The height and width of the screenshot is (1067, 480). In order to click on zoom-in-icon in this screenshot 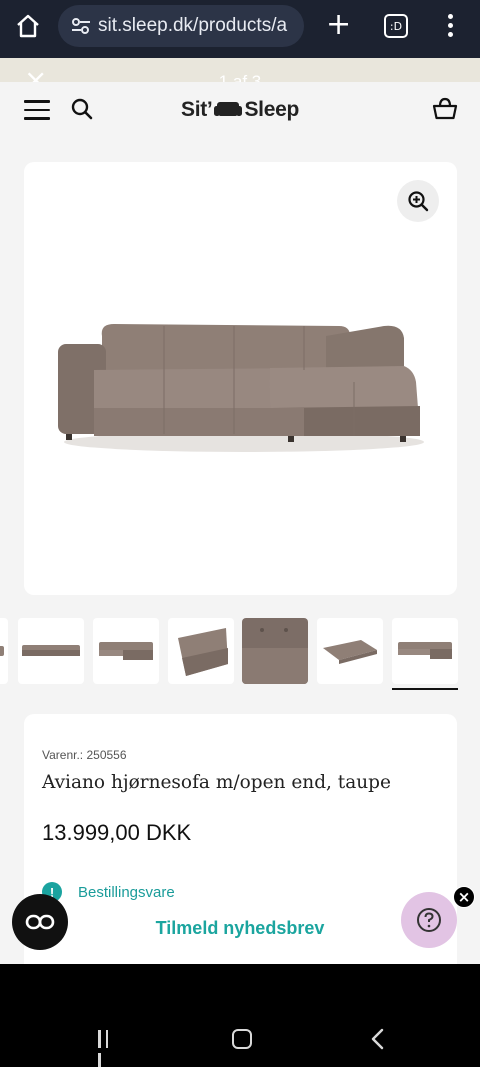, I will do `click(418, 201)`.